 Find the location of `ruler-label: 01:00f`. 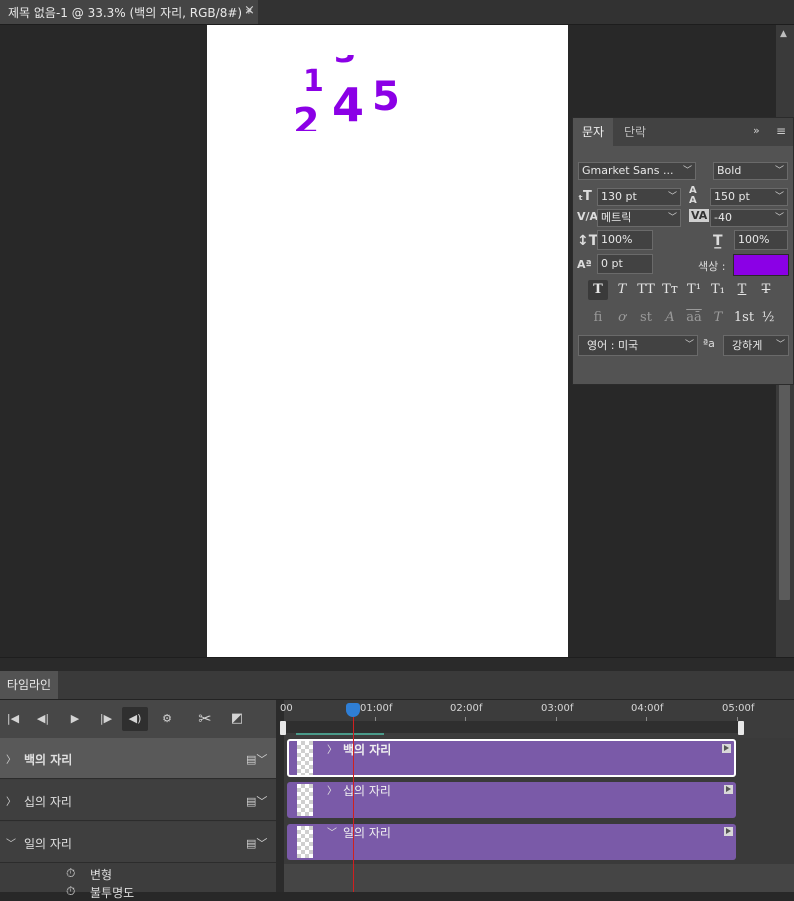

ruler-label: 01:00f is located at coordinates (376, 708).